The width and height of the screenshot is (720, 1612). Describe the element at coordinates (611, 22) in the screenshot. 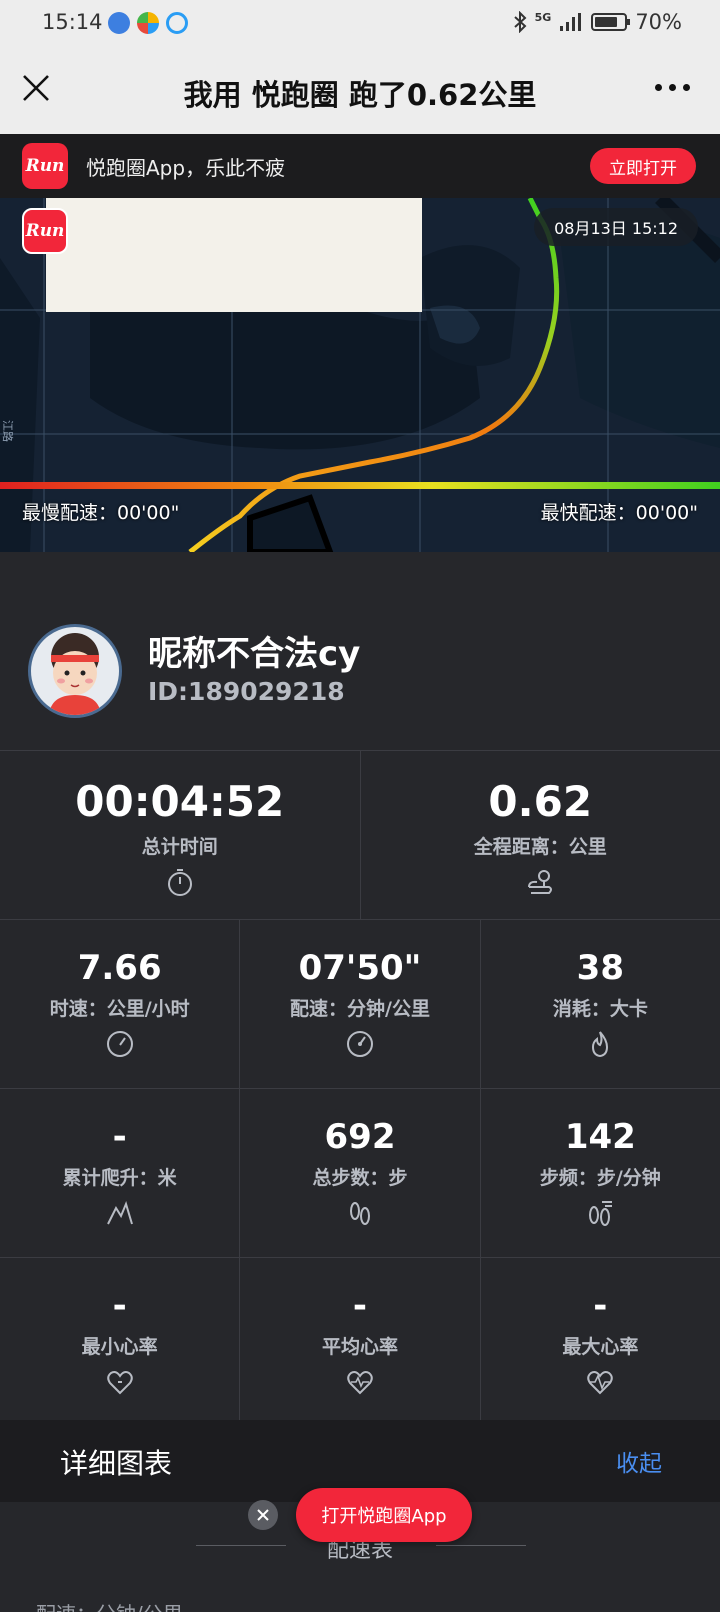

I see `battery-icon` at that location.